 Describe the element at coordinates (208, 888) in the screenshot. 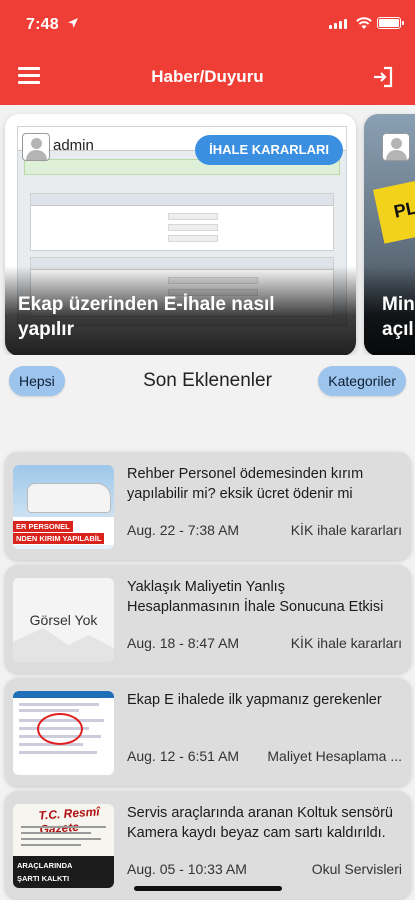

I see `home-indicator` at that location.